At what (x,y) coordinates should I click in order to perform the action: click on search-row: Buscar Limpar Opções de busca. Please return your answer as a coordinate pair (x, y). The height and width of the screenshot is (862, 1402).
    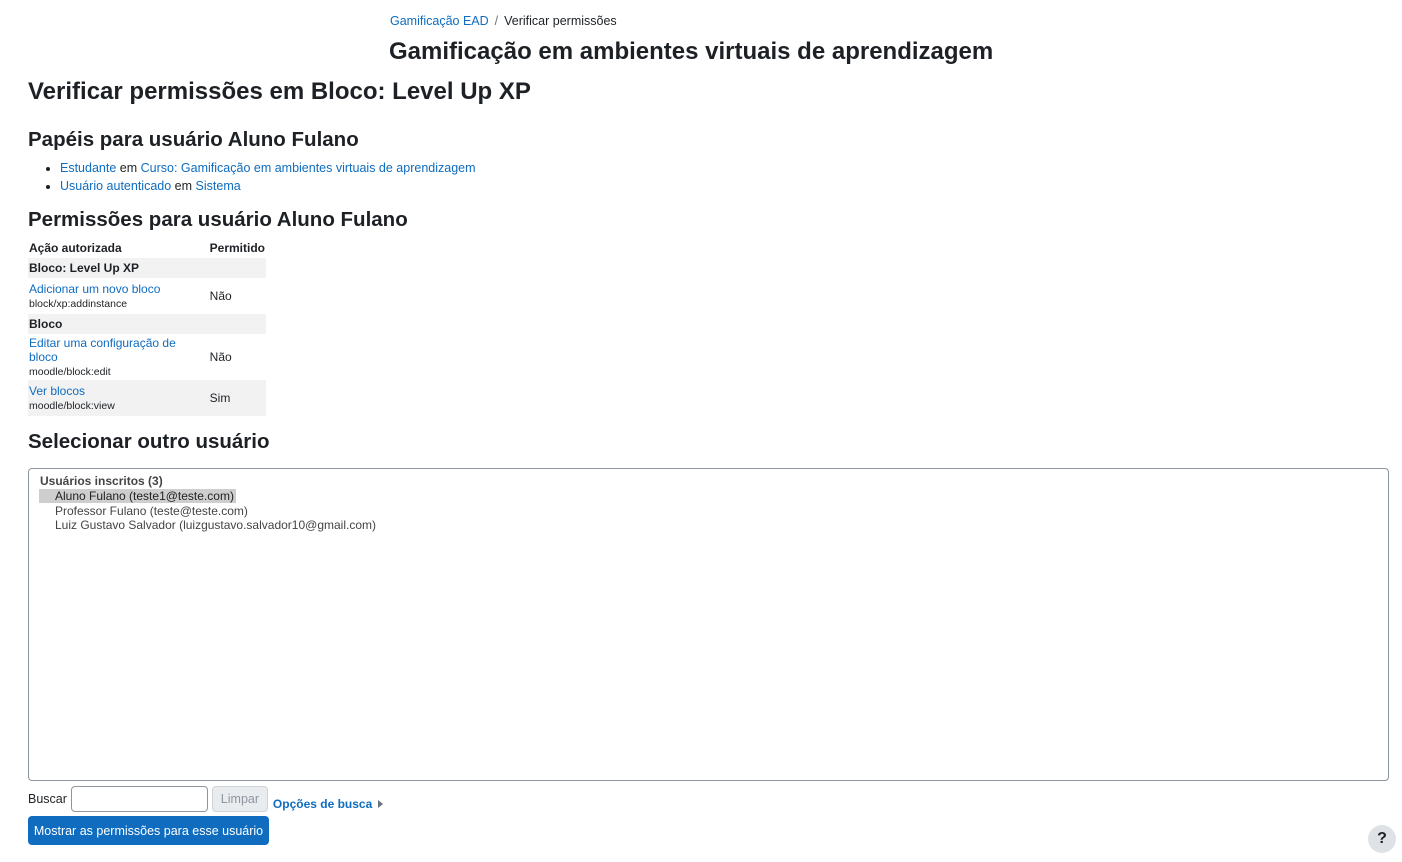
    Looking at the image, I should click on (206, 799).